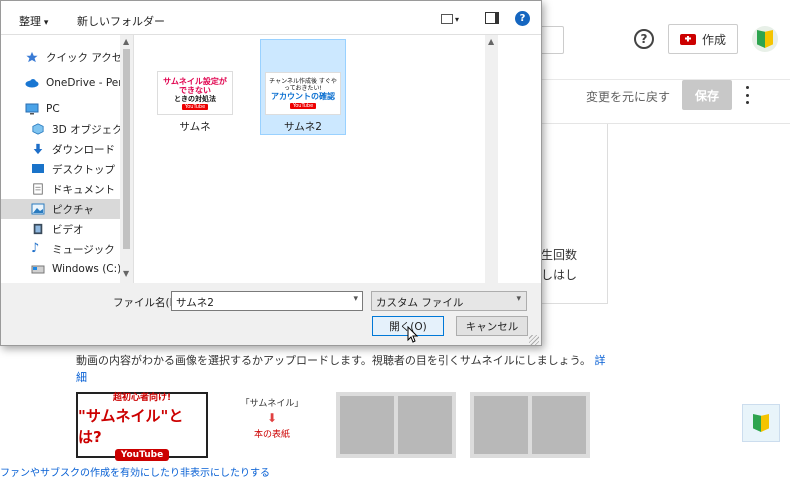 The width and height of the screenshot is (790, 479). I want to click on file-thumb-line1: チャンネル作成後 すぐやっておきたい!, so click(303, 85).